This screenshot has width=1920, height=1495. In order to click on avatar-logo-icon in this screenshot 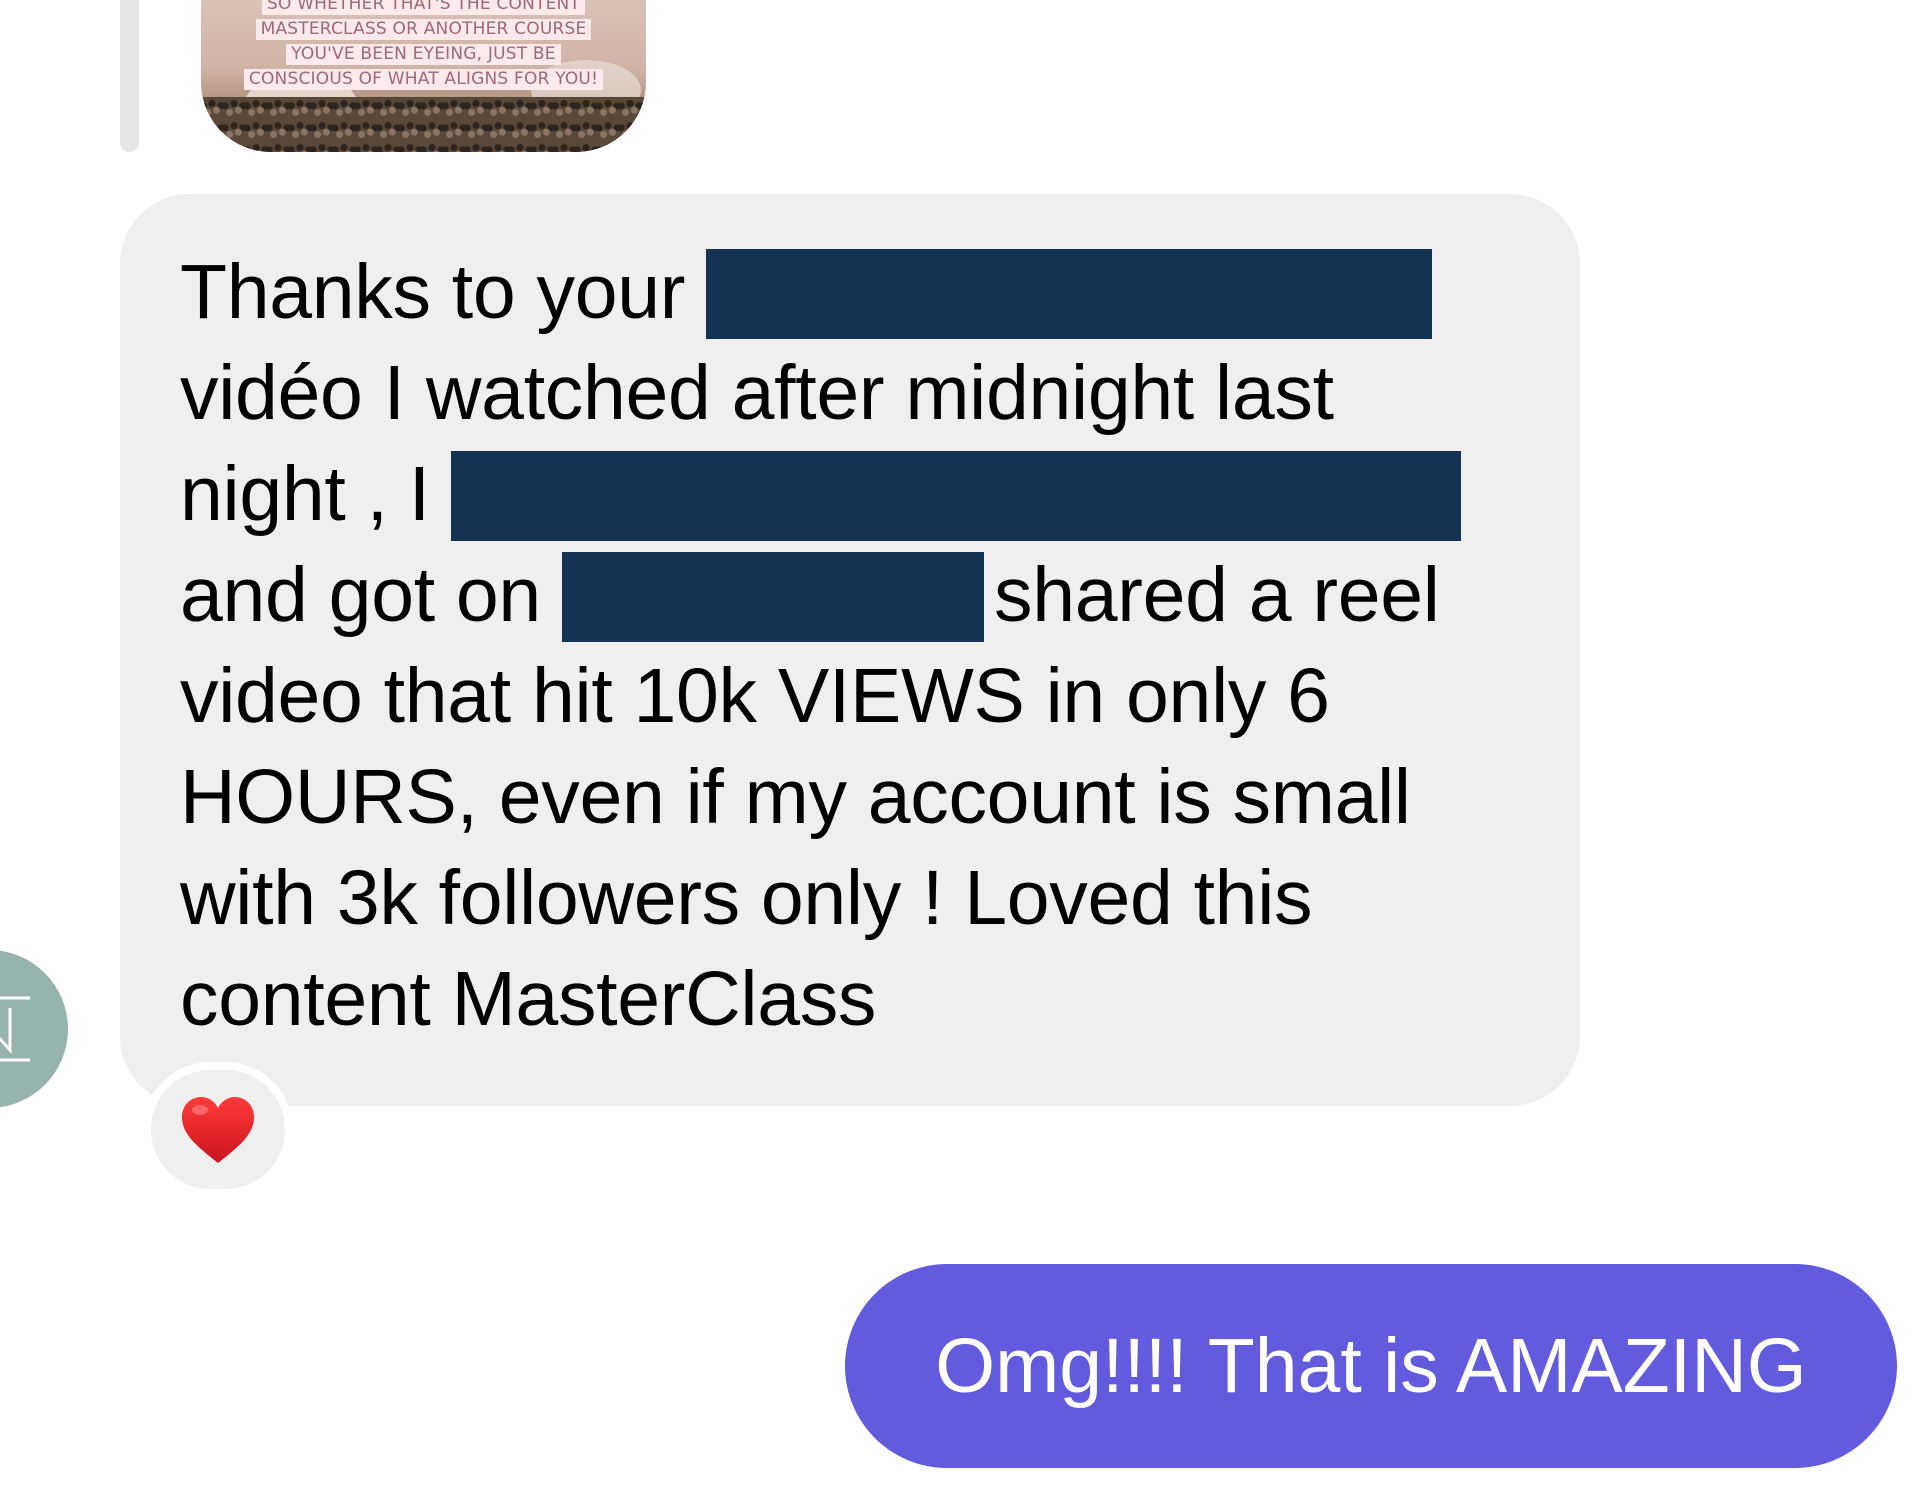, I will do `click(15, 1029)`.